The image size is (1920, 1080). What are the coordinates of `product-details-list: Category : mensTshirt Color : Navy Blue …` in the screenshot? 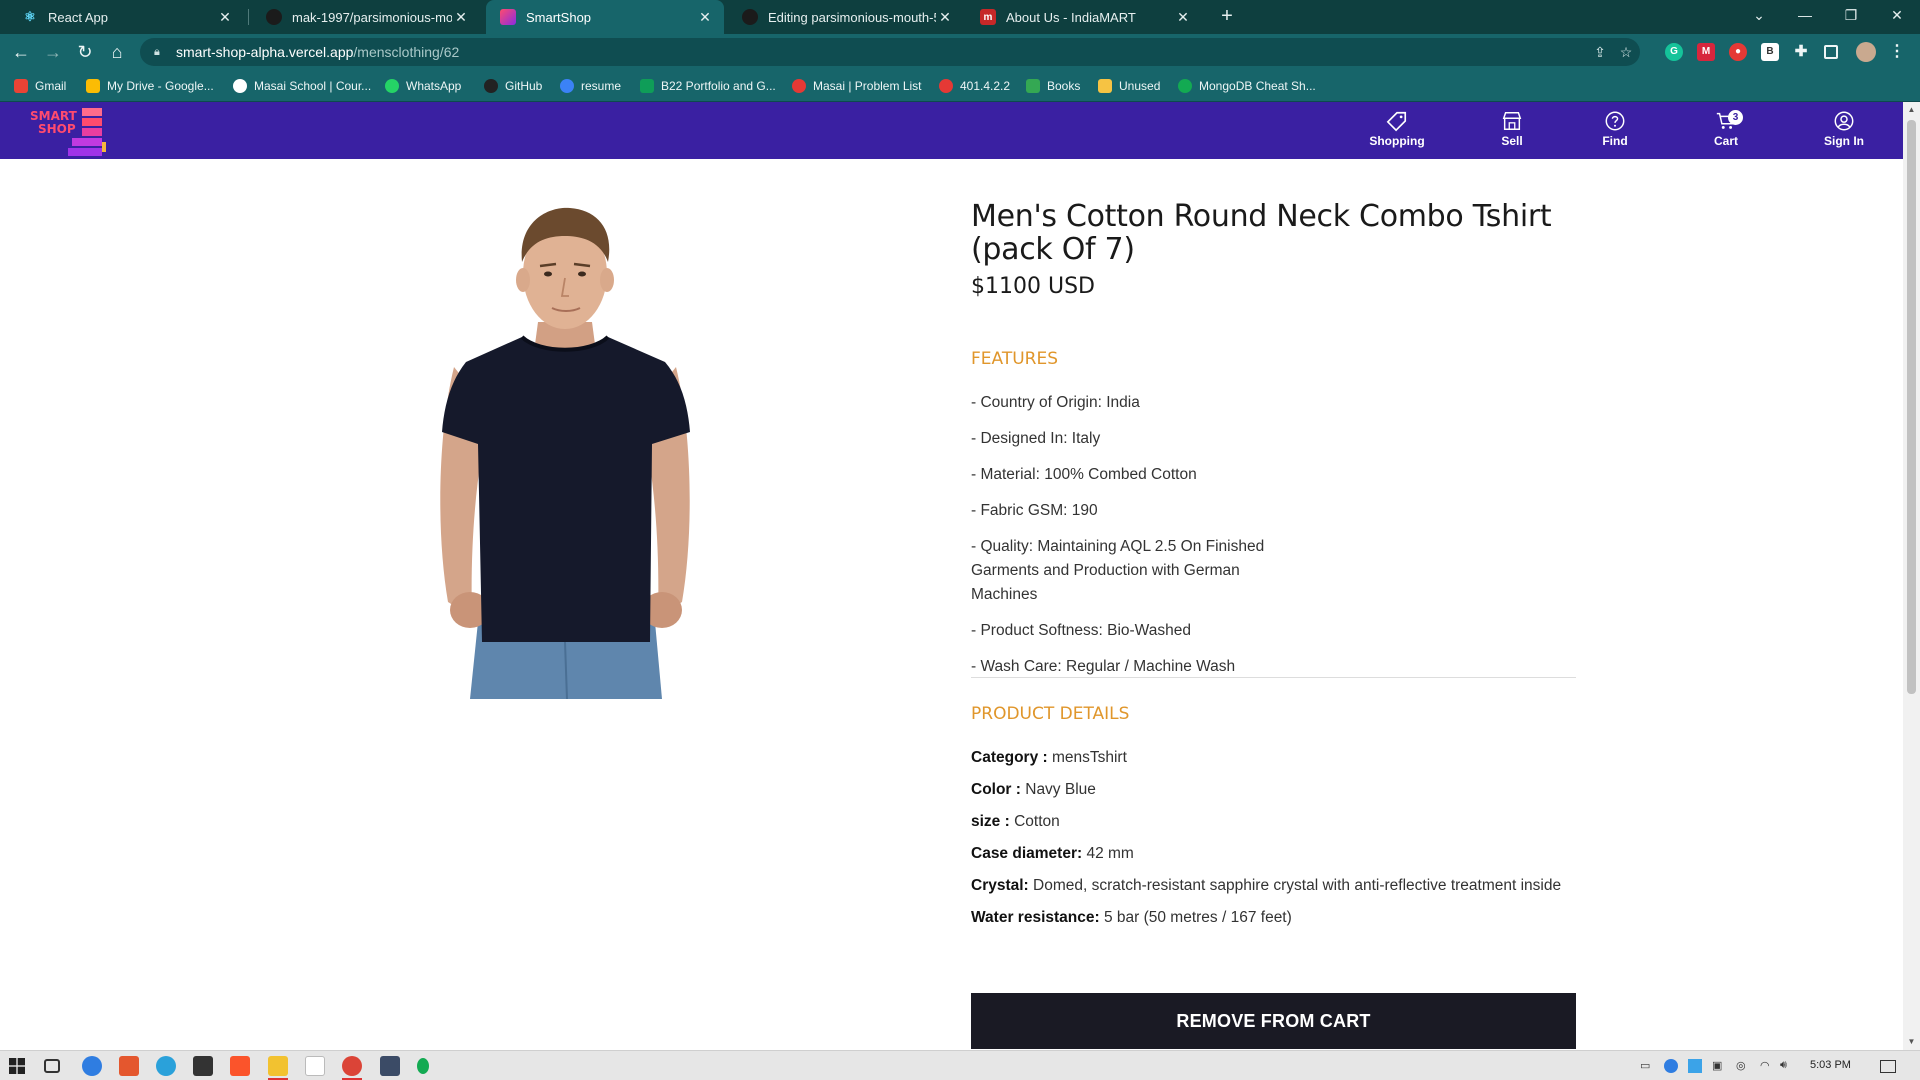 It's located at (1273, 838).